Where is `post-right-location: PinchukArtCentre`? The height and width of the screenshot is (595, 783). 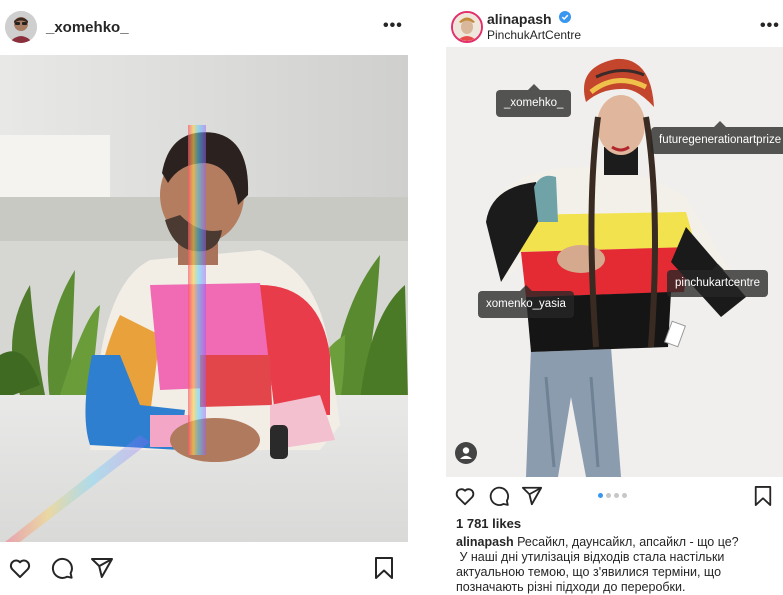
post-right-location: PinchukArtCentre is located at coordinates (534, 35).